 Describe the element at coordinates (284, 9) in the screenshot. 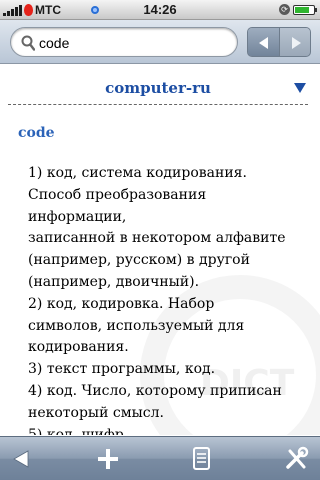

I see `lock-rotation-icon: ⟳` at that location.